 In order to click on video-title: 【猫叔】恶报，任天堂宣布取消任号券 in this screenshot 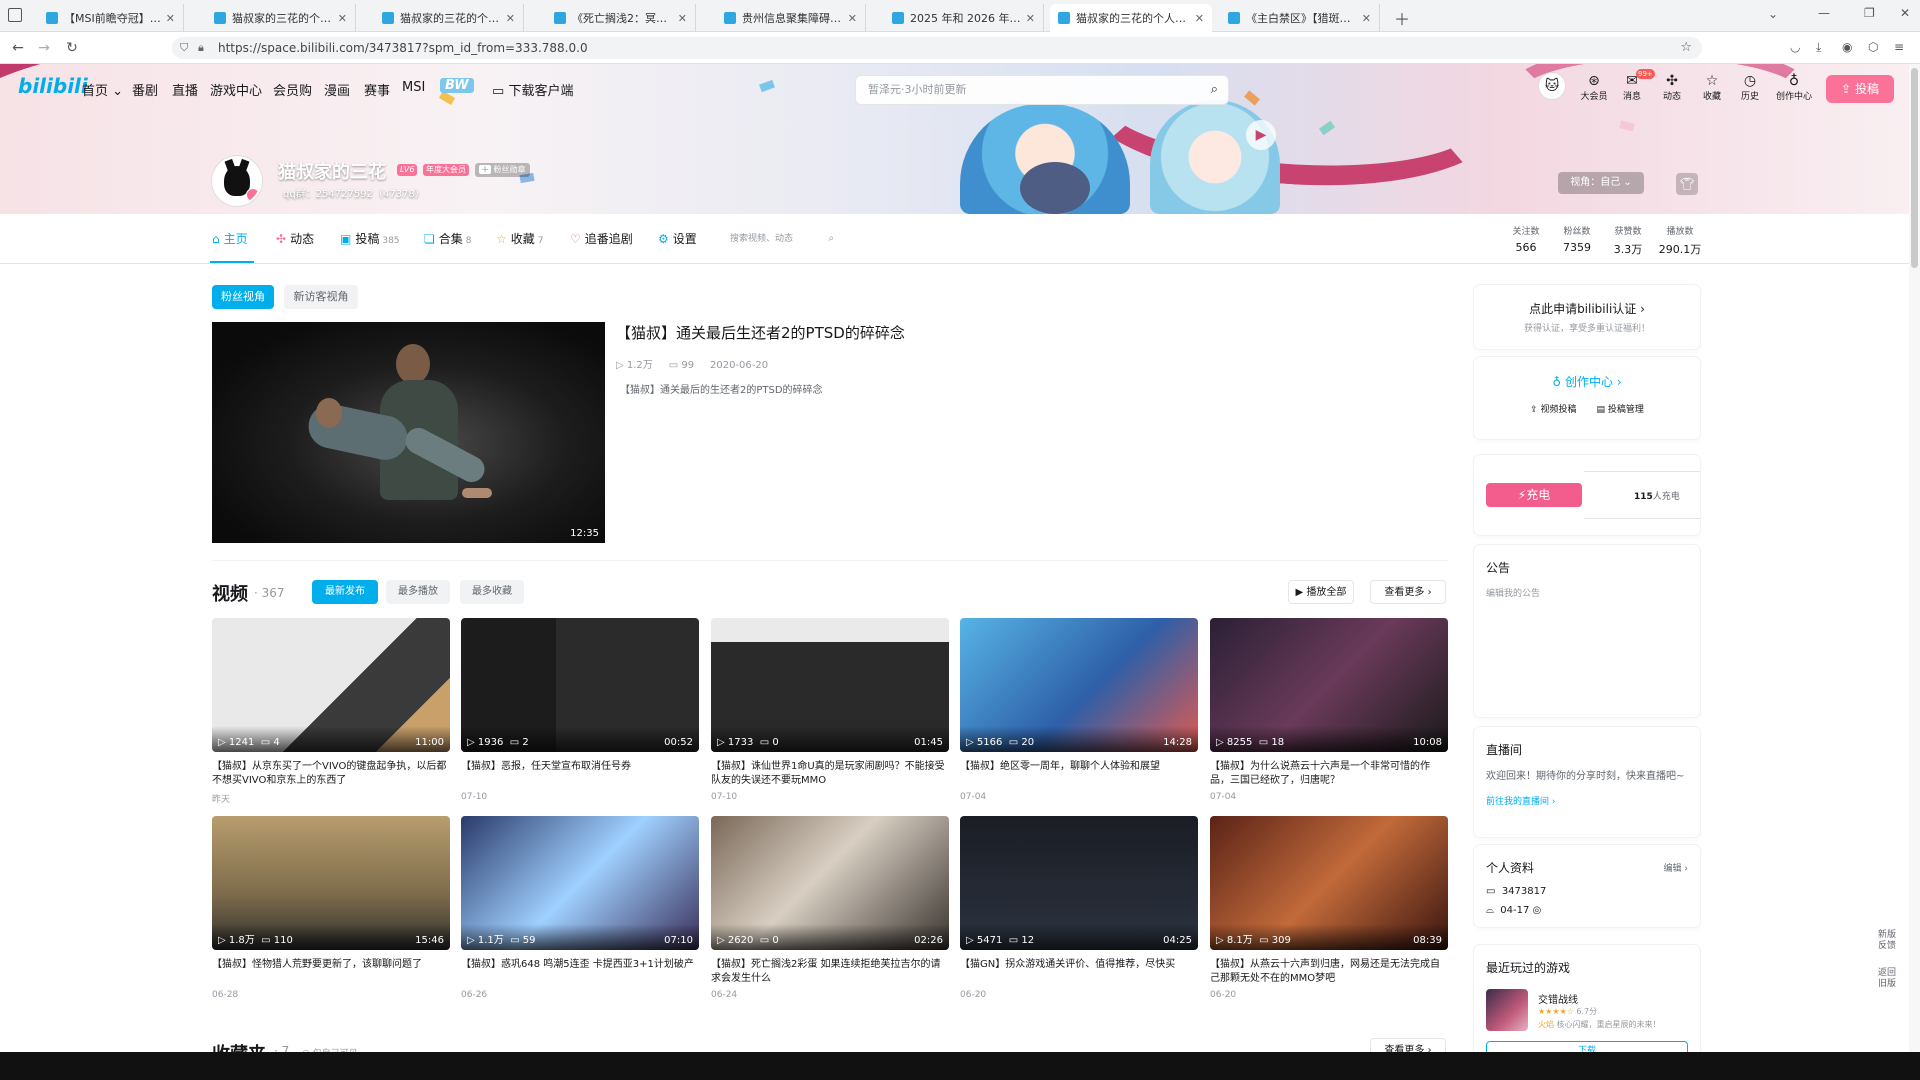, I will do `click(580, 774)`.